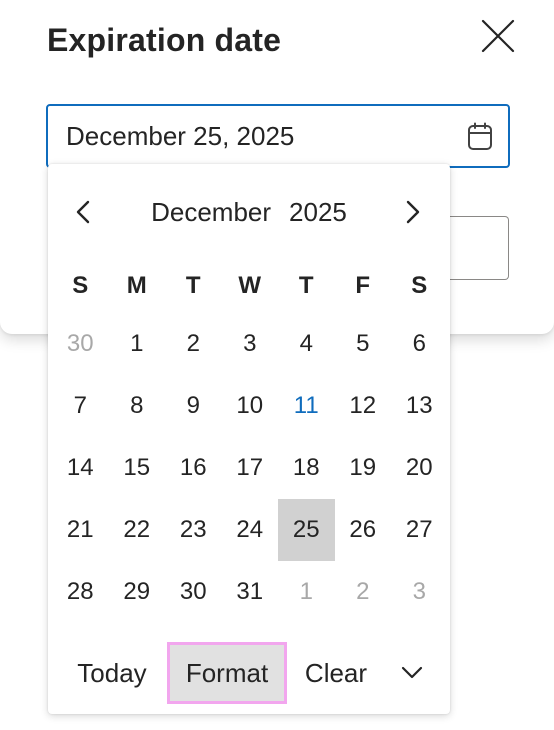 This screenshot has width=554, height=730. I want to click on day-cell-outside-month: 30, so click(80, 344).